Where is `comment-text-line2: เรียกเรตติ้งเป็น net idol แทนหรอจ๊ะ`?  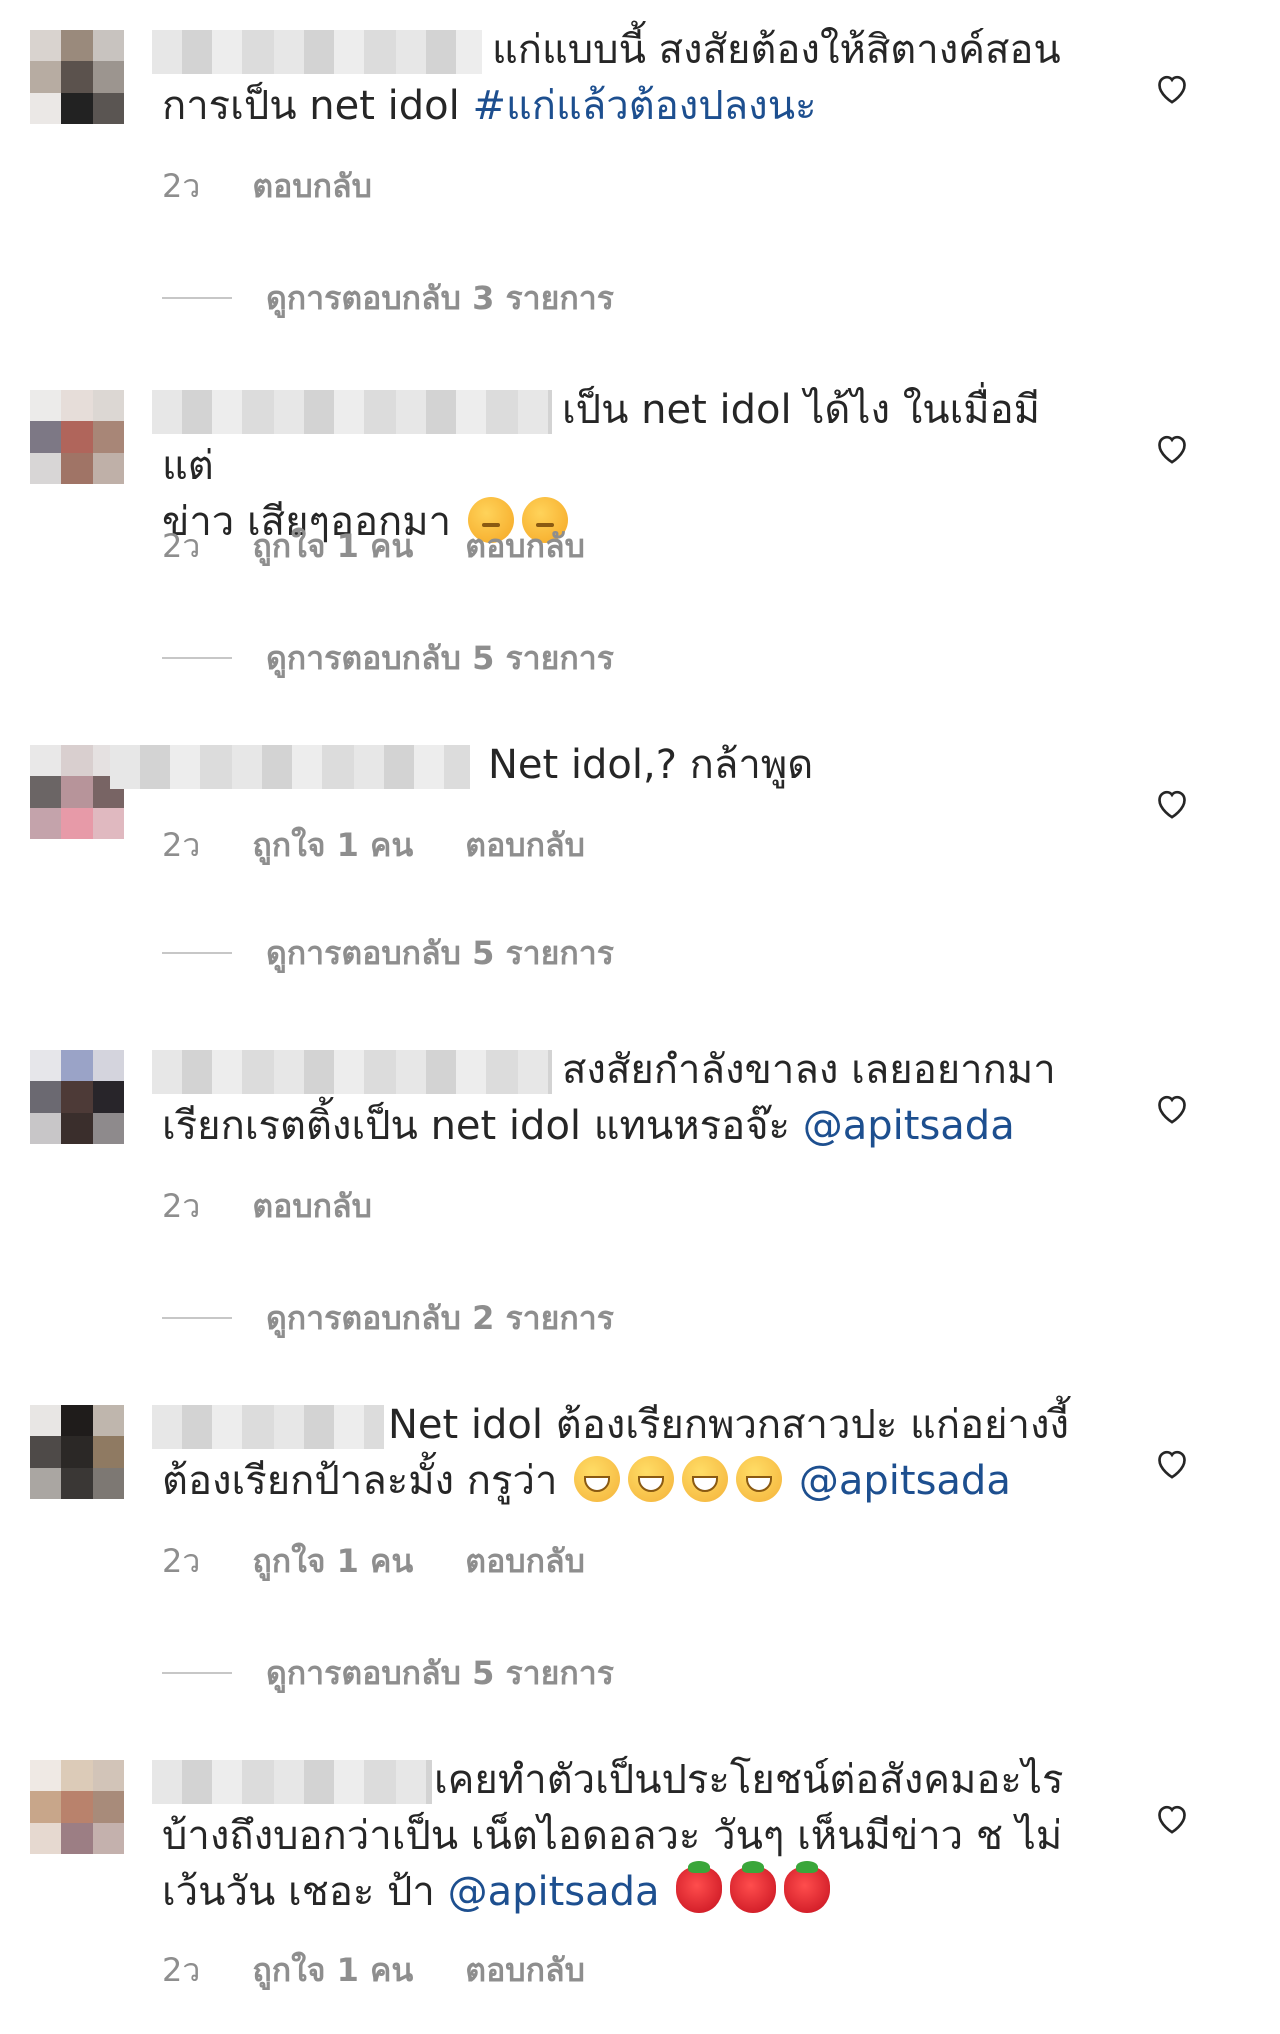
comment-text-line2: เรียกเรตติ้งเป็น net idol แทนหรอจ๊ะ is located at coordinates (482, 1126).